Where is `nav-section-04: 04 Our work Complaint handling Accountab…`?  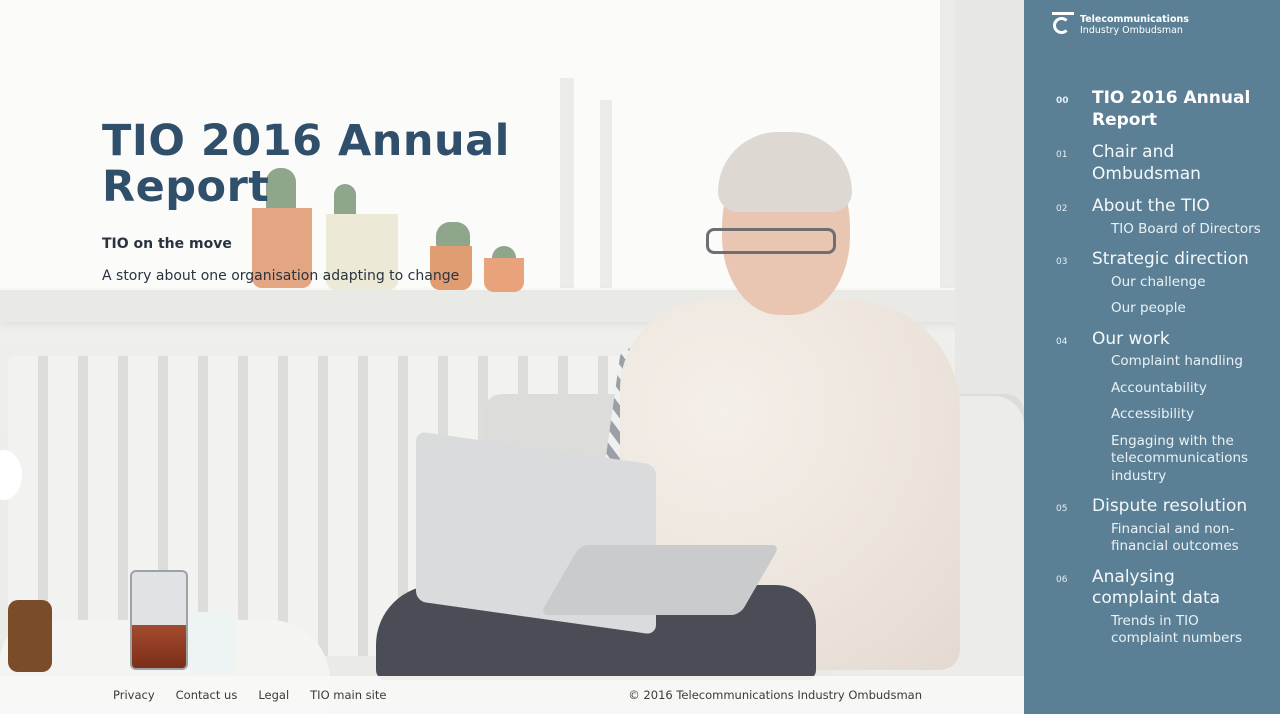
nav-section-04: 04 Our work Complaint handling Accountab… is located at coordinates (1152, 407).